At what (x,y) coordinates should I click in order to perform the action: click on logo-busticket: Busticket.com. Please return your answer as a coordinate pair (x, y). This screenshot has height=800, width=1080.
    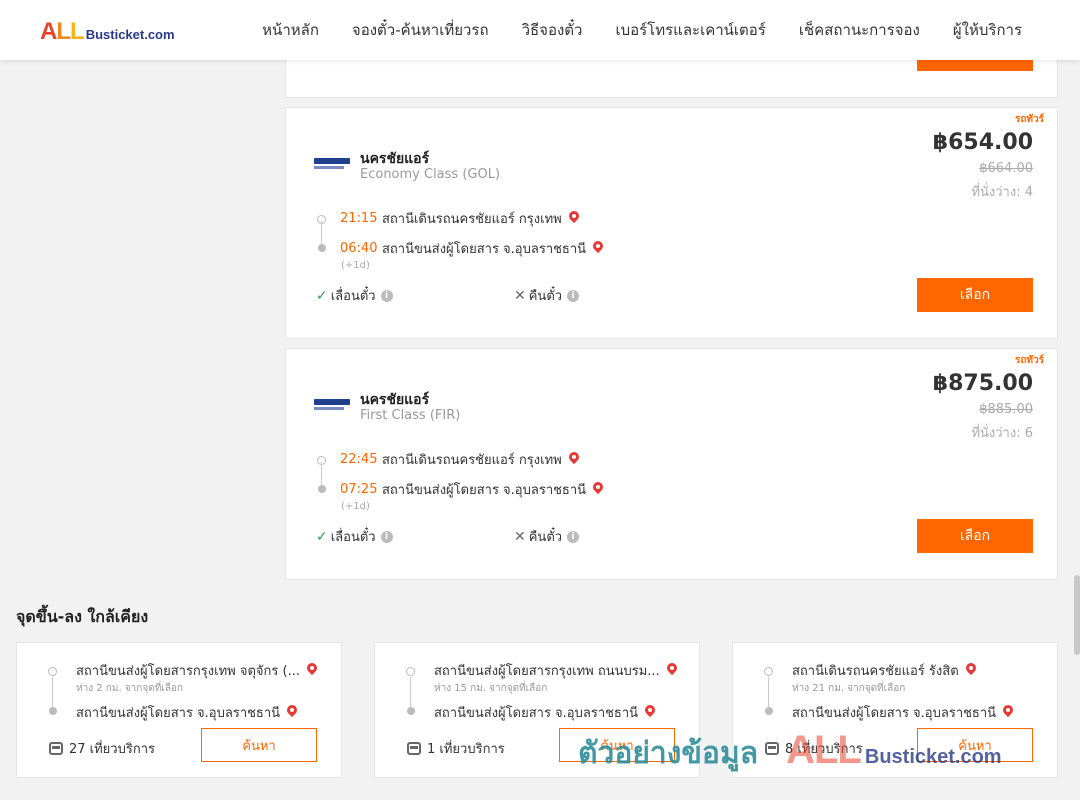
    Looking at the image, I should click on (130, 34).